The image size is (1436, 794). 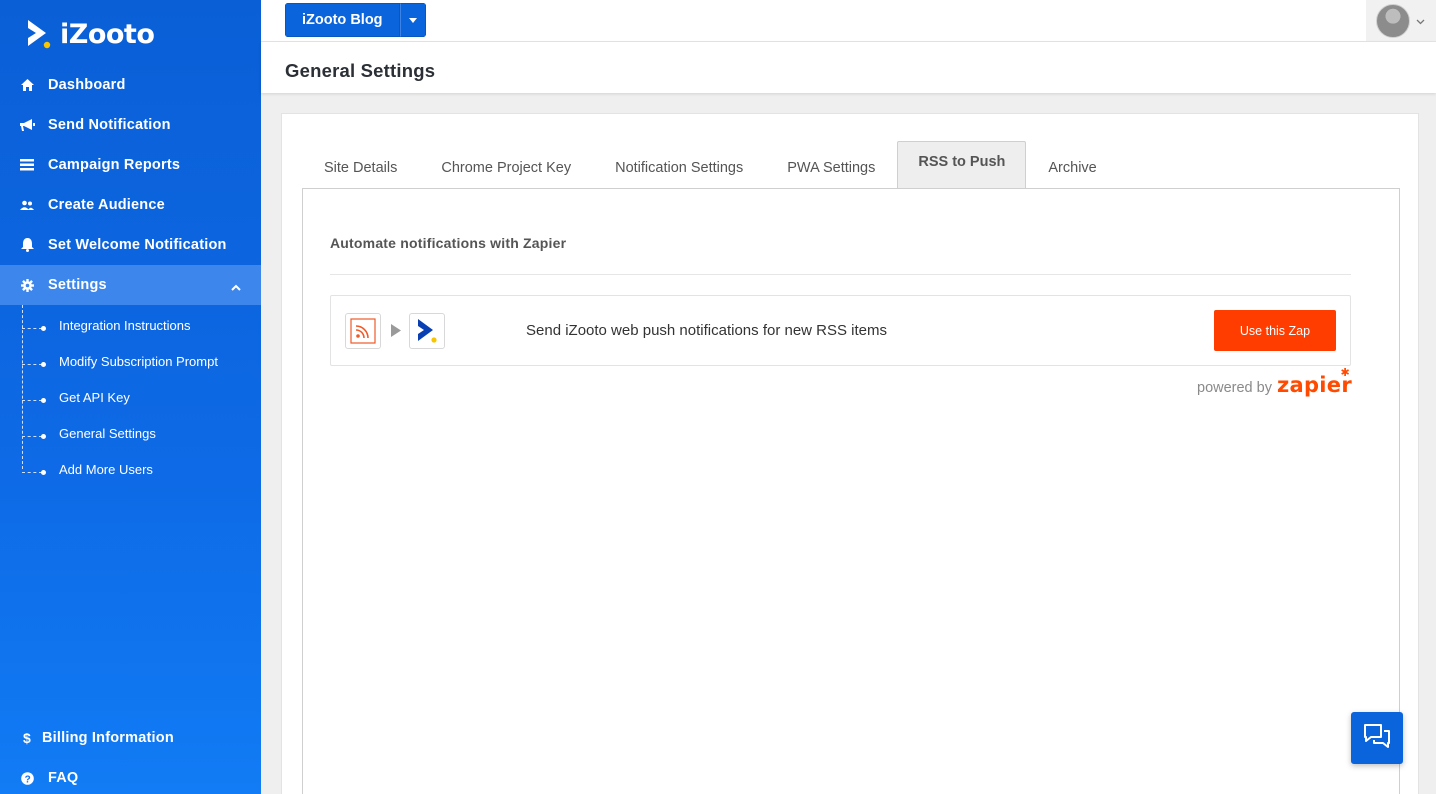 I want to click on use-this-zap-button: Use this Zap, so click(x=1275, y=330).